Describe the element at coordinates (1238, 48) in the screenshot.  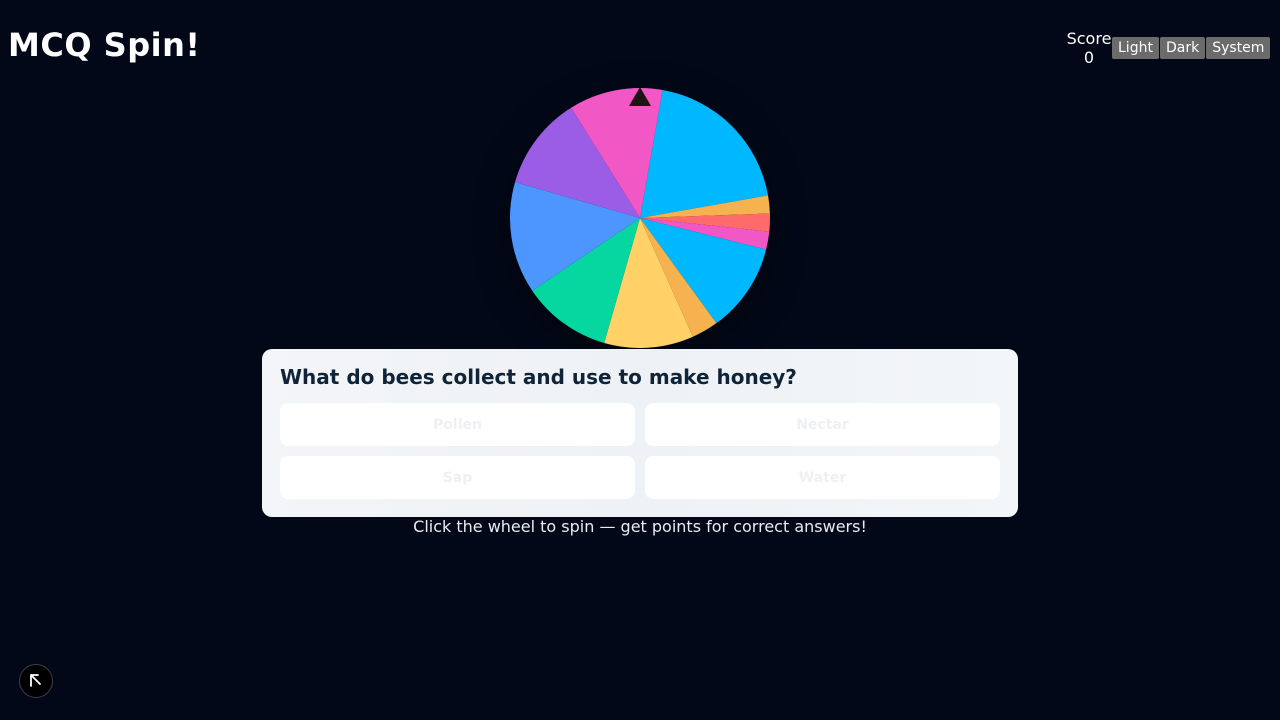
I see `theme-system-button: System` at that location.